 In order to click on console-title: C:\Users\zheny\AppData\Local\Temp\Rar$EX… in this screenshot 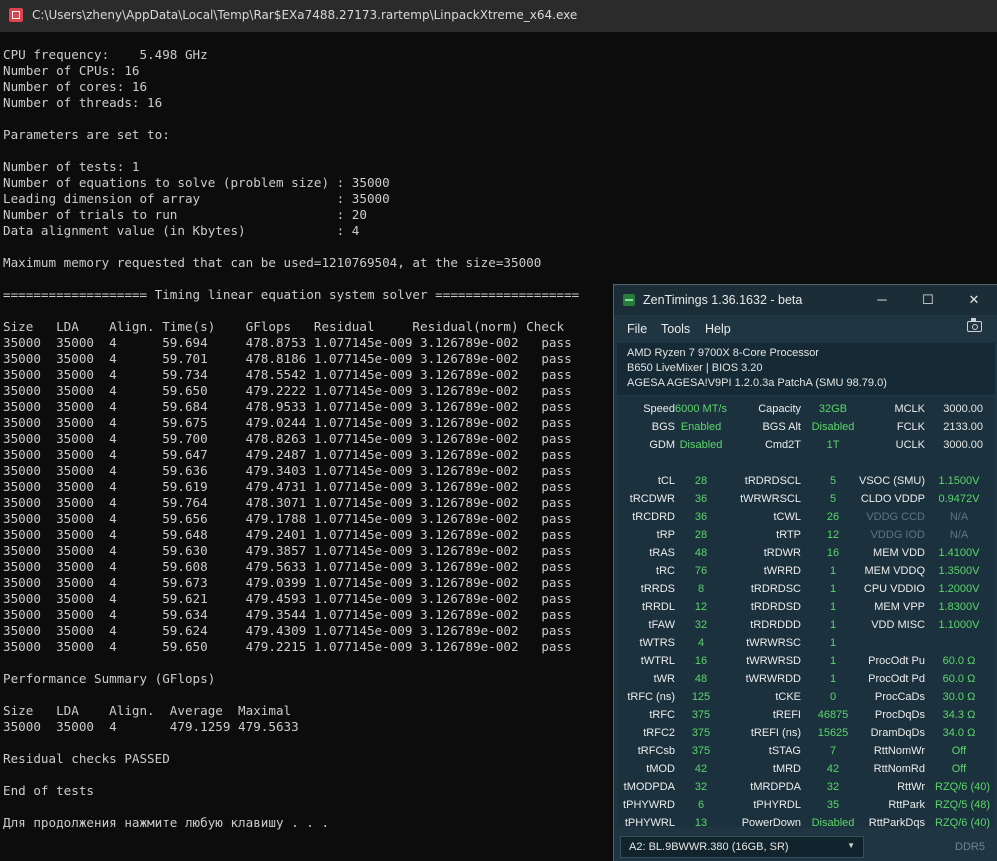, I will do `click(305, 15)`.